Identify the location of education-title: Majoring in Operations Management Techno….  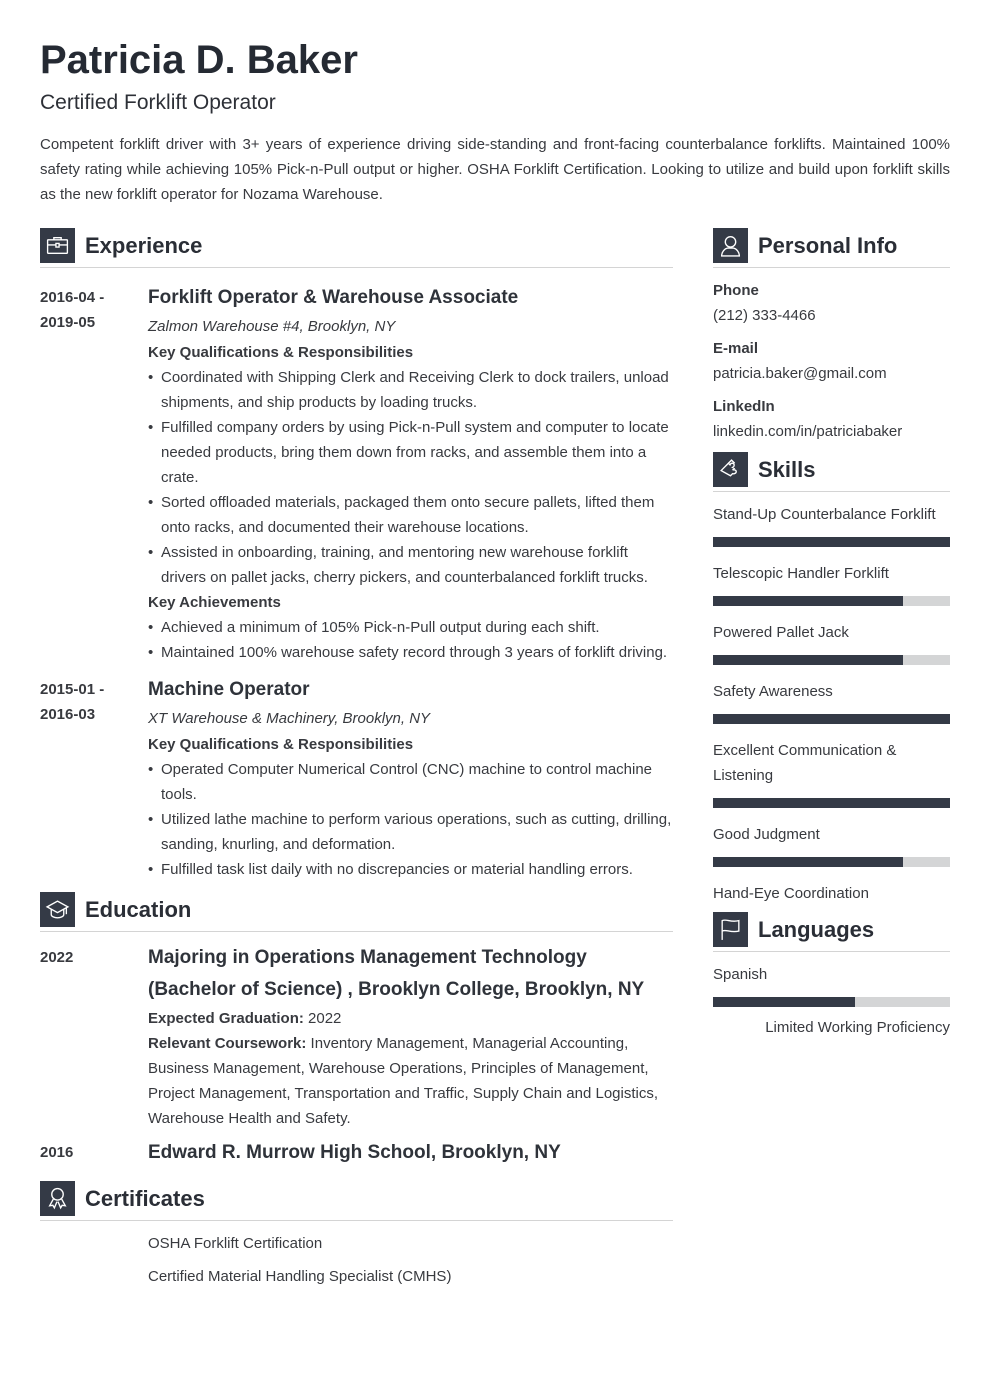
(396, 973).